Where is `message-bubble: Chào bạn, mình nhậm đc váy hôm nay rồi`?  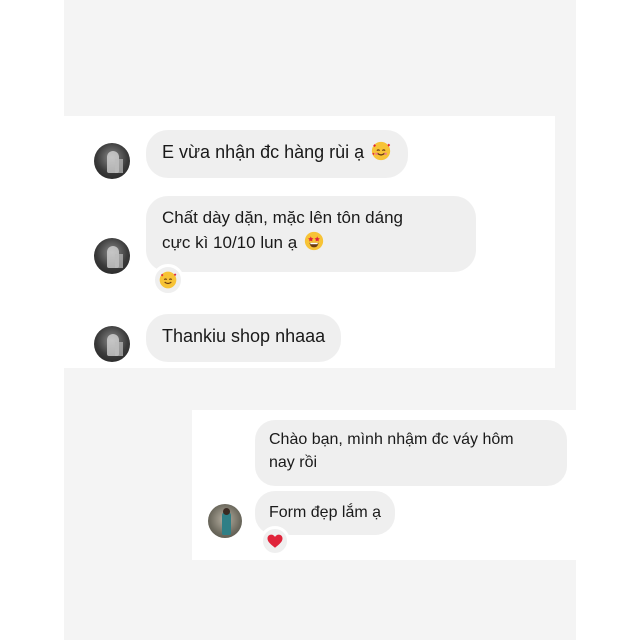
message-bubble: Chào bạn, mình nhậm đc váy hôm nay rồi is located at coordinates (411, 453).